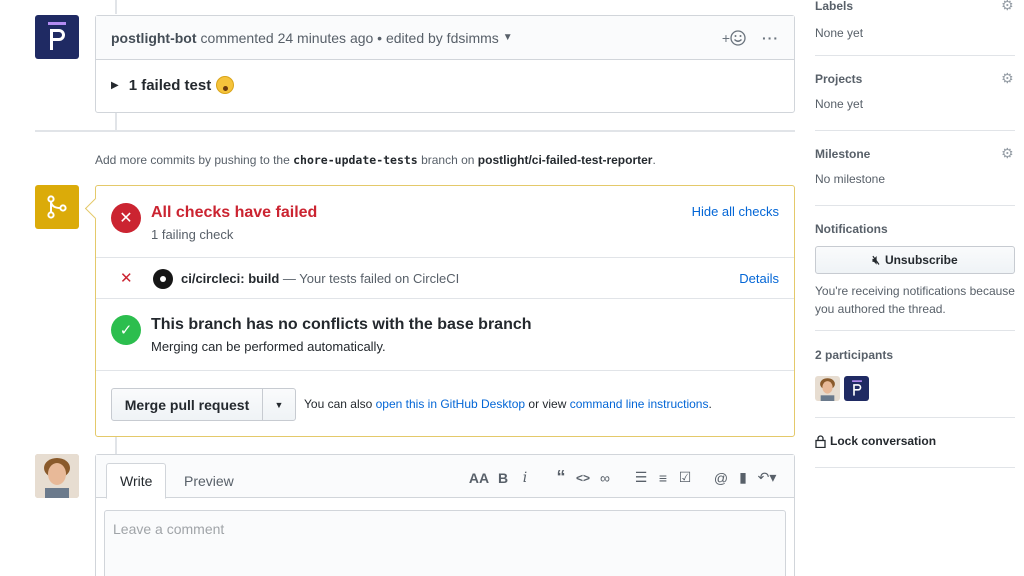 This screenshot has width=1024, height=576. I want to click on lock-conversation-button: Lock conversation, so click(915, 441).